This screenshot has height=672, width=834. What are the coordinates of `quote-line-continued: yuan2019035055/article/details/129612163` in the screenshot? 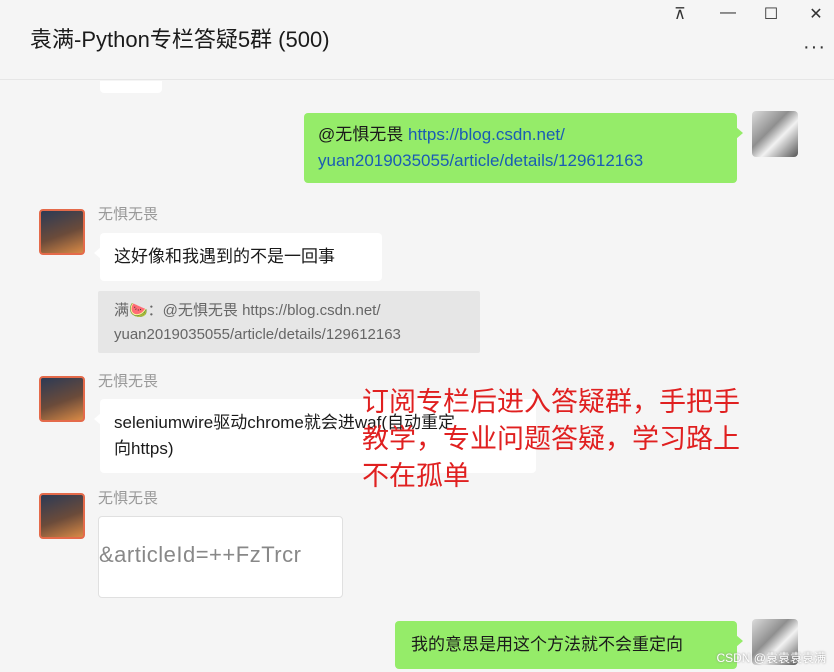 It's located at (257, 334).